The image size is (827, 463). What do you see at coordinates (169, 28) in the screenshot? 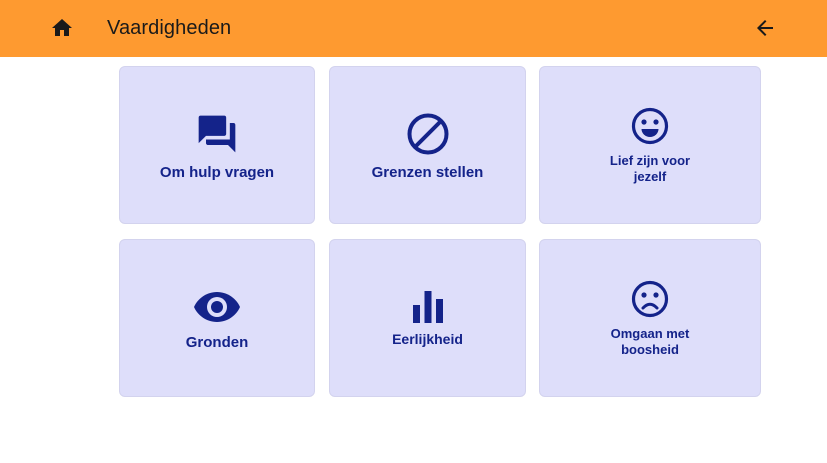
I see `page-title: Vaardigheden` at bounding box center [169, 28].